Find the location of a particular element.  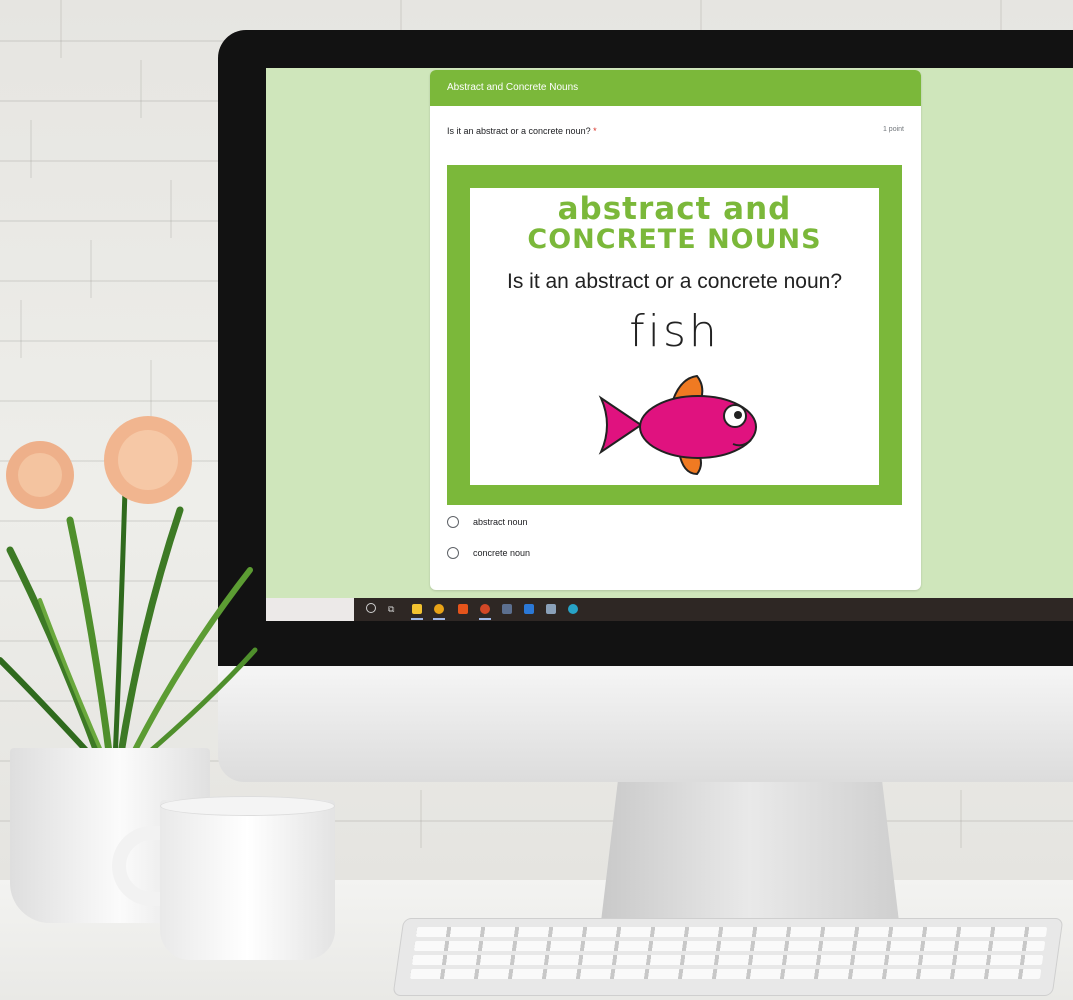

option-label: abstract noun is located at coordinates (500, 522).